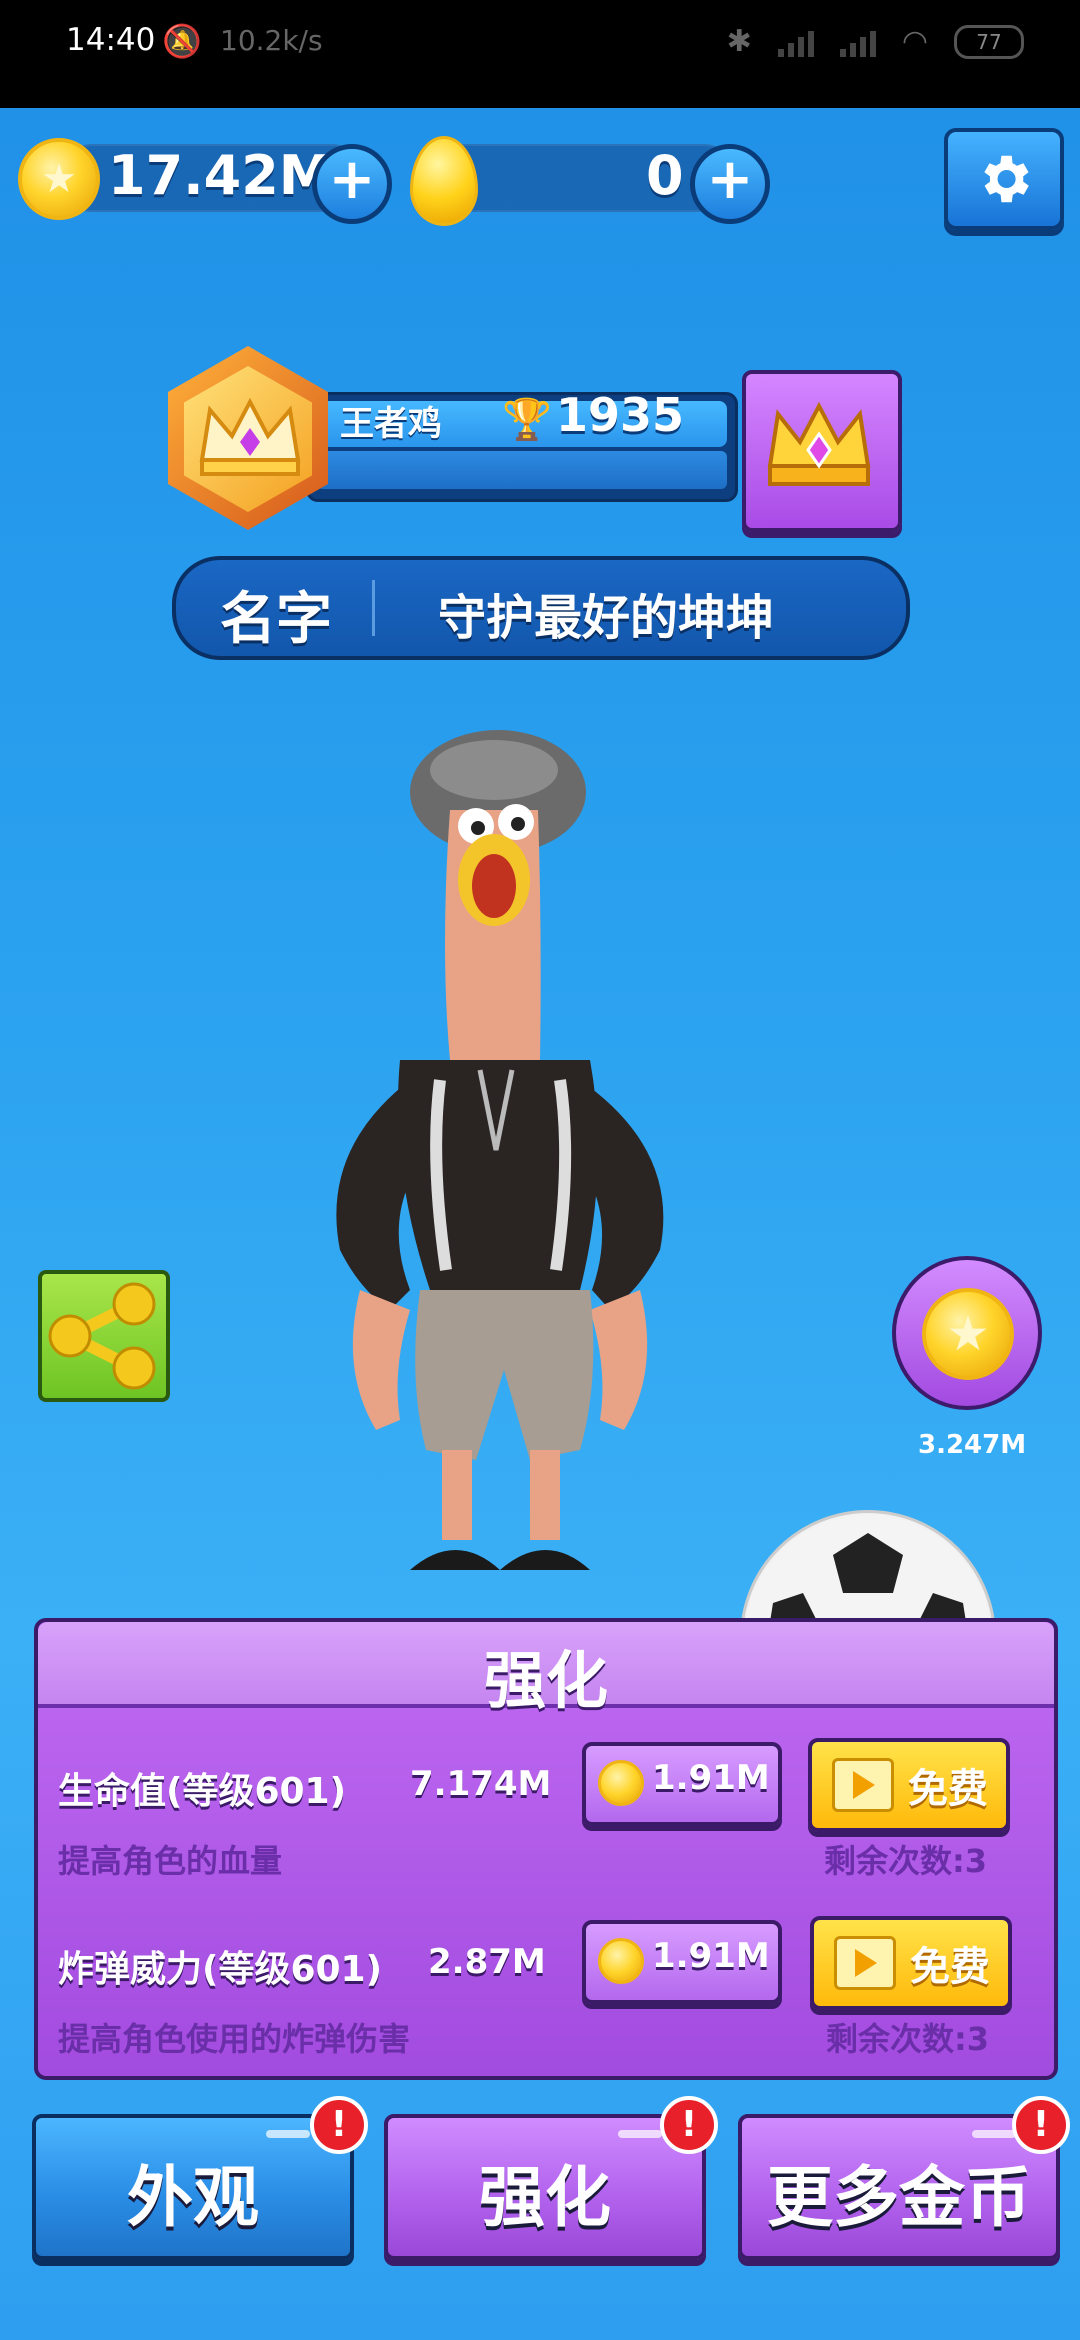  I want to click on upgrade-panel-header: 强化, so click(546, 1669).